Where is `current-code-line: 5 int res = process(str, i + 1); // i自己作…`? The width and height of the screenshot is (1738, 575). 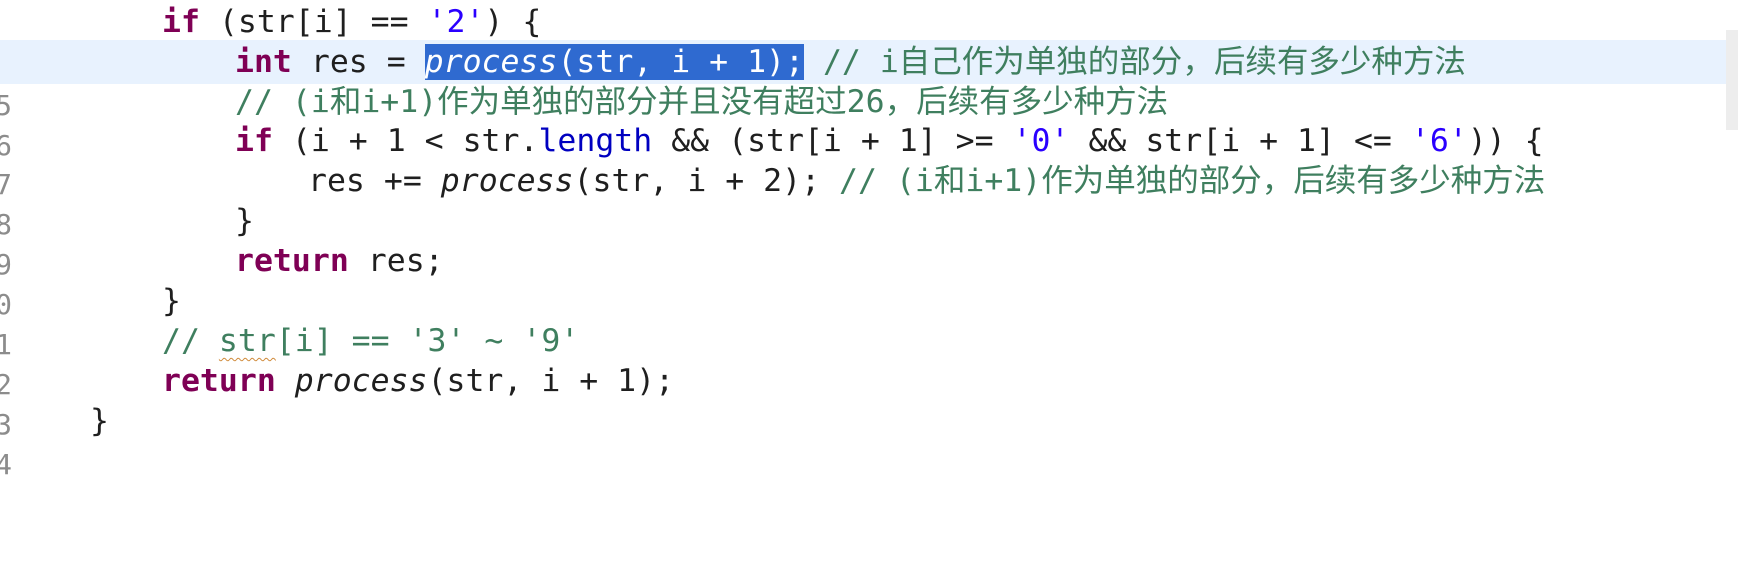 current-code-line: 5 int res = process(str, i + 1); // i自己作… is located at coordinates (869, 81).